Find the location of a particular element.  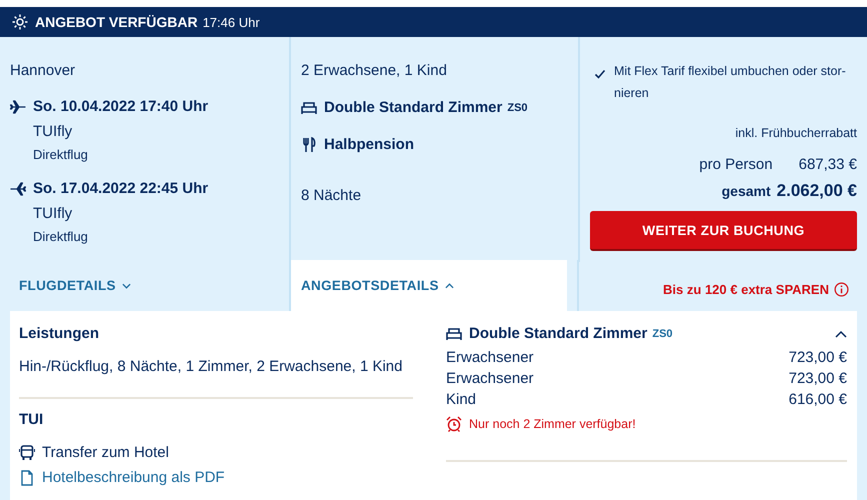

operator-name: TUI is located at coordinates (31, 419).